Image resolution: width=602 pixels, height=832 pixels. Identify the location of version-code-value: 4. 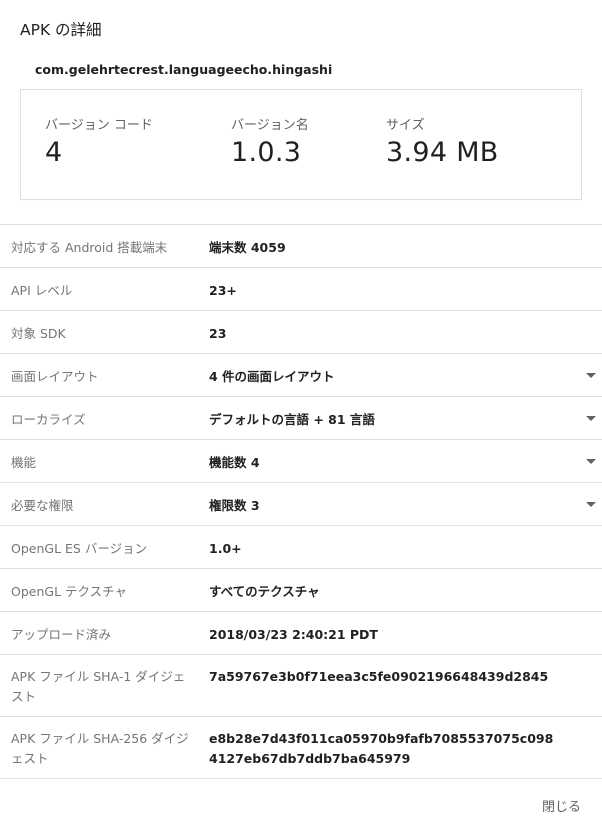
(54, 152).